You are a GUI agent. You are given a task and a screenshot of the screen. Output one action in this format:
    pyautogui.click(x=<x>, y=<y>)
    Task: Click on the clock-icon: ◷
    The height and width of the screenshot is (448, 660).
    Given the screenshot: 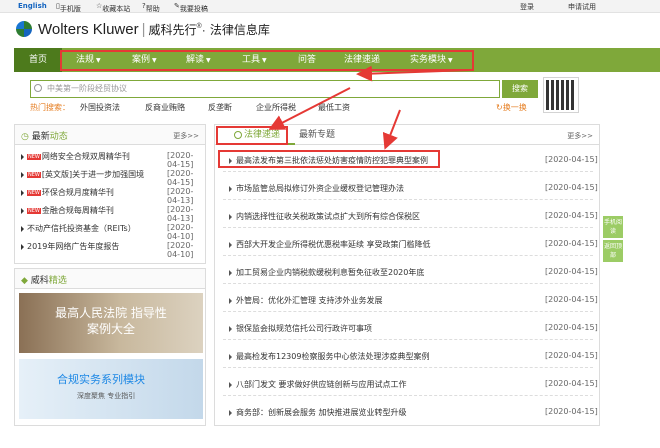 What is the action you would take?
    pyautogui.click(x=25, y=137)
    